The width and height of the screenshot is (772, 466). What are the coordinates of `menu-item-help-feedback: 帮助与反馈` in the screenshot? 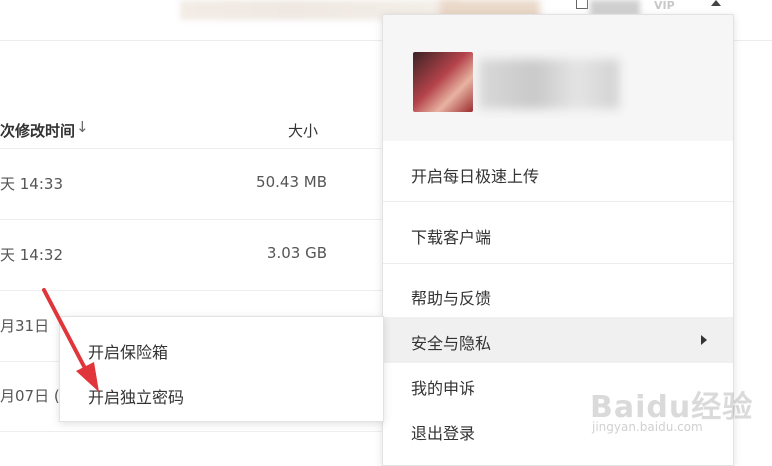 It's located at (558, 295).